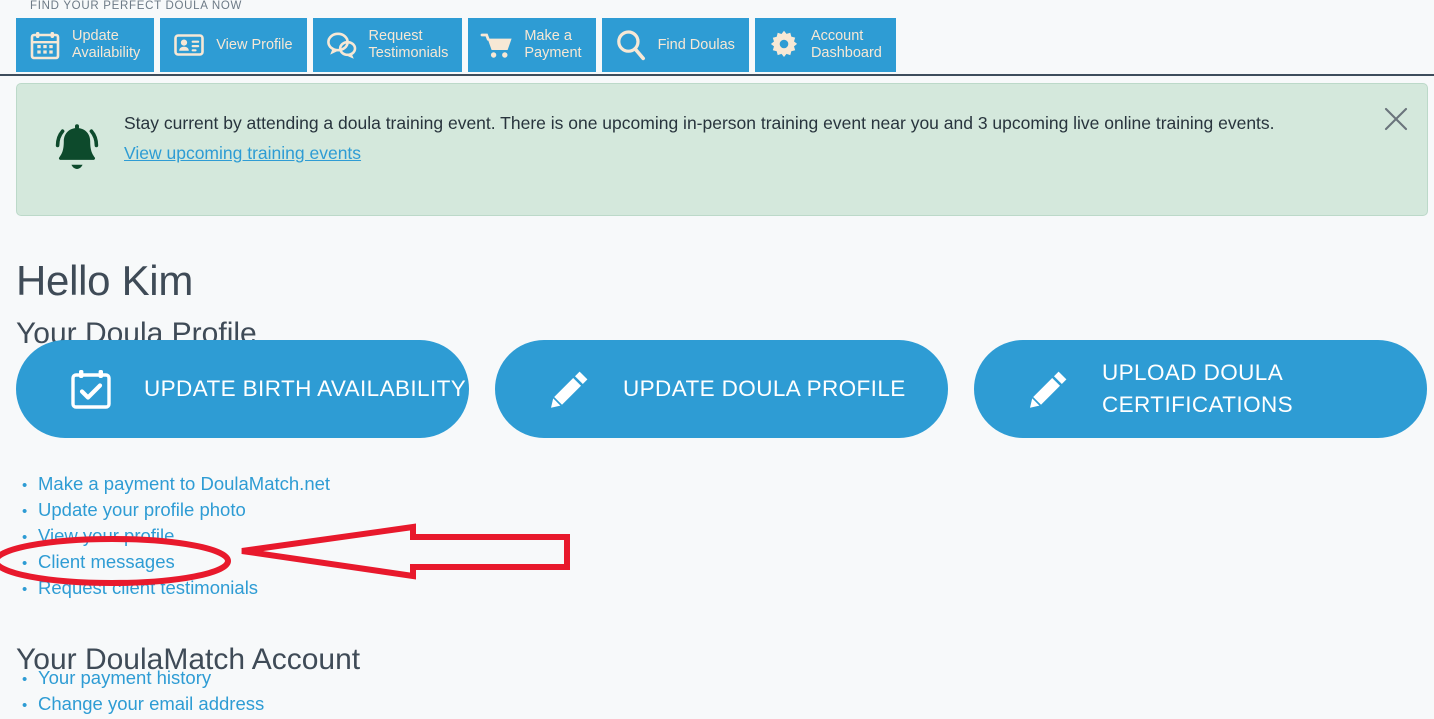 The height and width of the screenshot is (719, 1434). What do you see at coordinates (106, 44) in the screenshot?
I see `nav-button-label: Update Availability` at bounding box center [106, 44].